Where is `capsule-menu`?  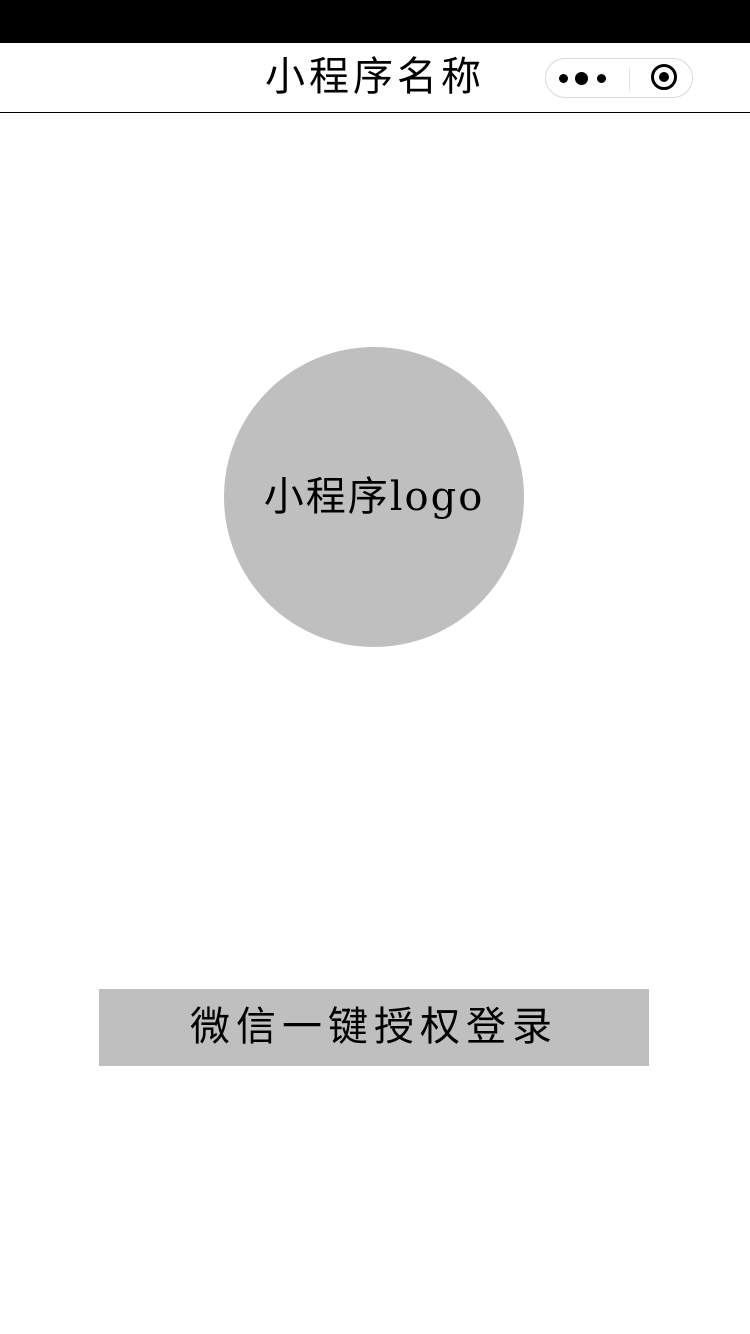
capsule-menu is located at coordinates (619, 78).